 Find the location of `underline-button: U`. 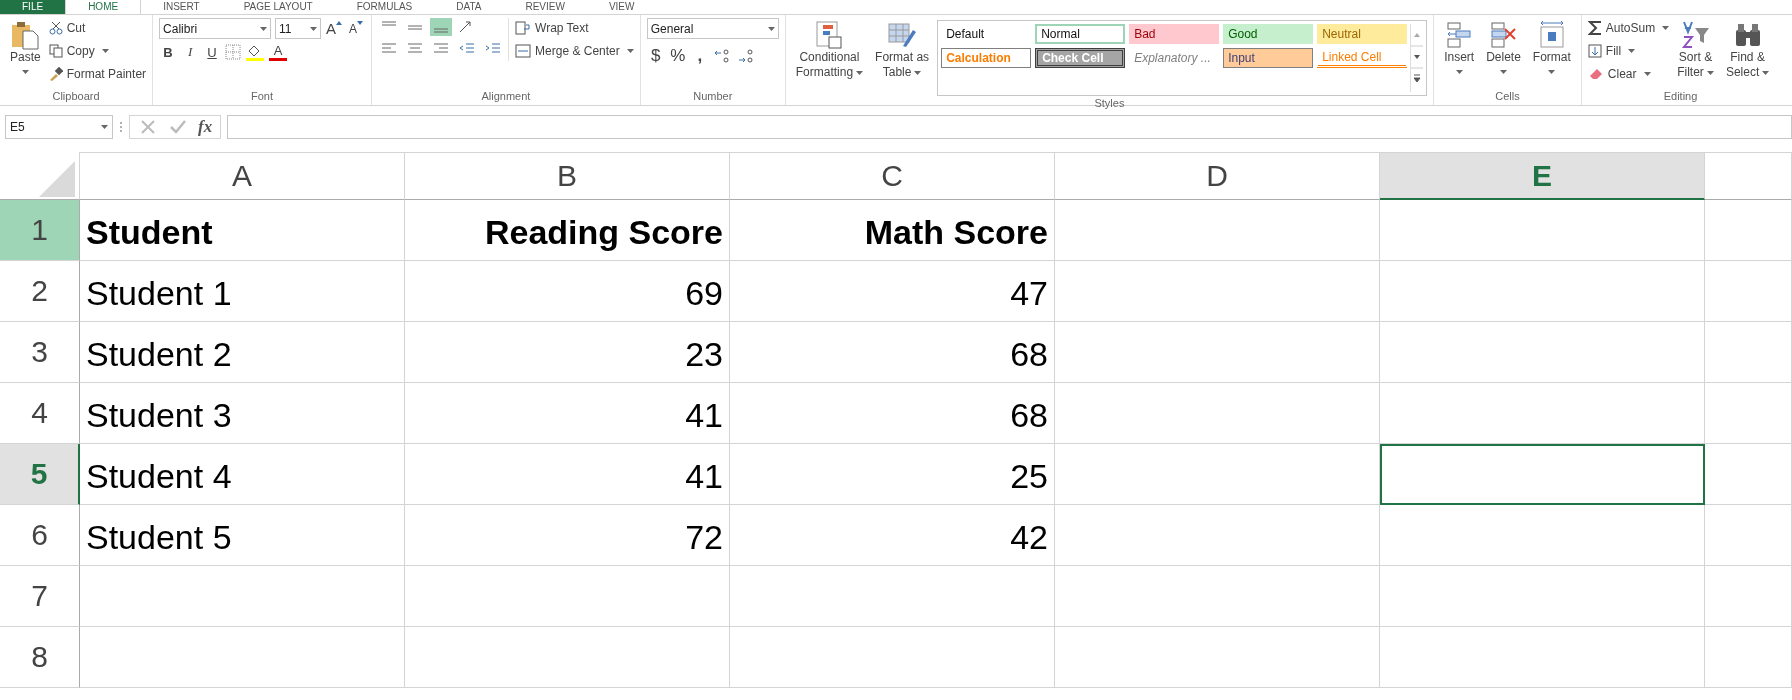

underline-button: U is located at coordinates (212, 52).